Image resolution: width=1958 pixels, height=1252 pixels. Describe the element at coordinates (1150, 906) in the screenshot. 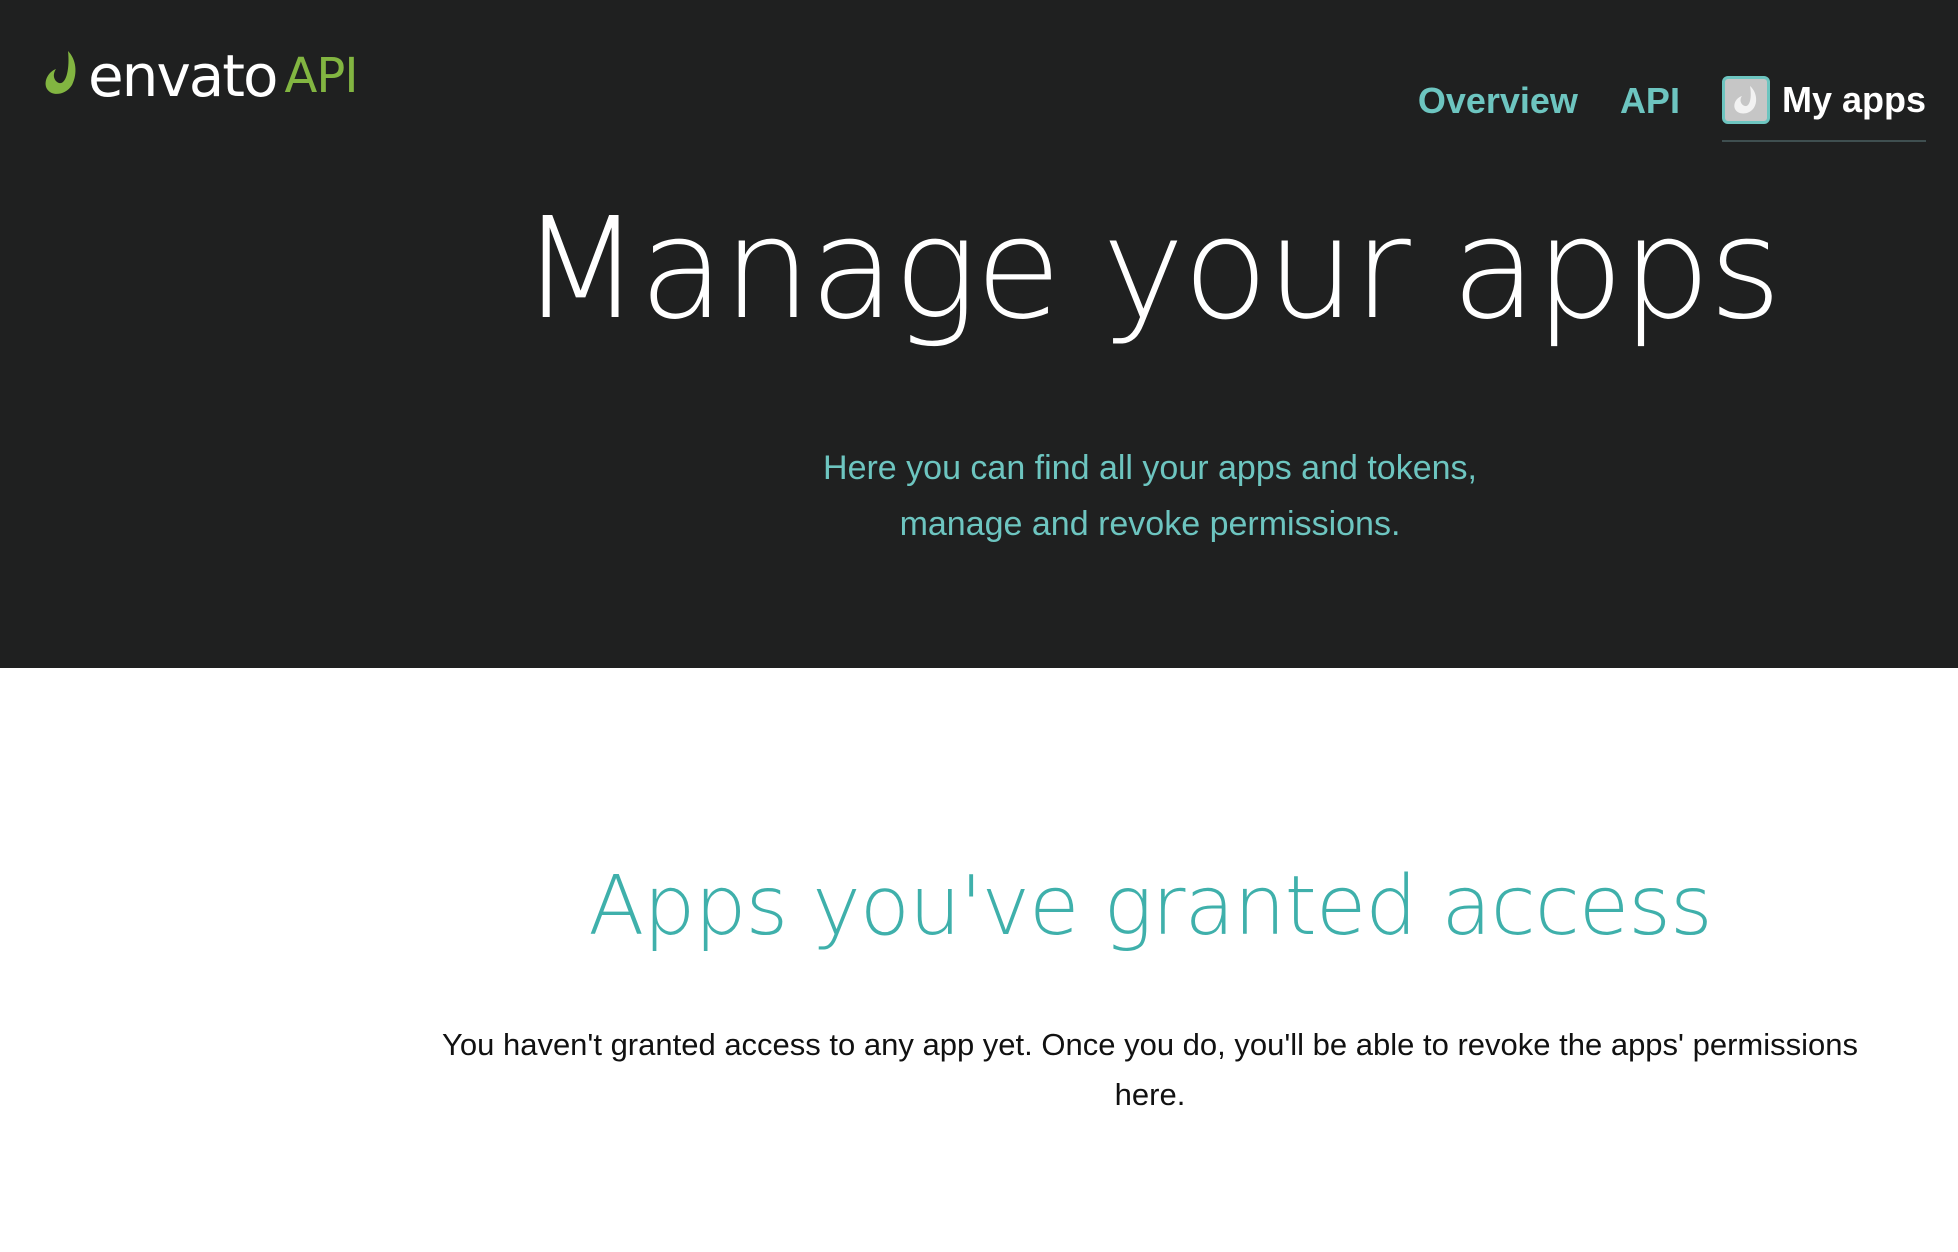

I see `granted-apps-title: Apps you've granted access` at that location.